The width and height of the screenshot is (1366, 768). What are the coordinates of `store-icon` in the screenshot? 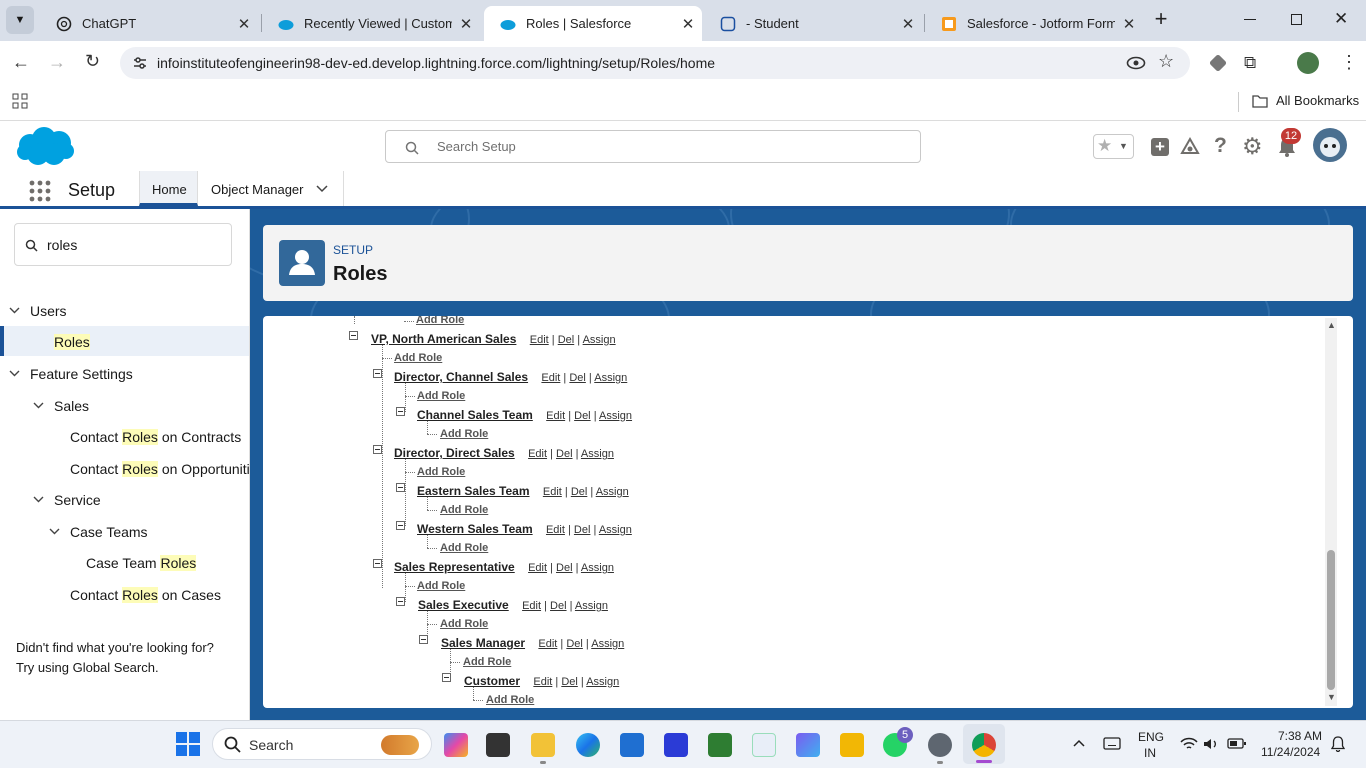 It's located at (632, 745).